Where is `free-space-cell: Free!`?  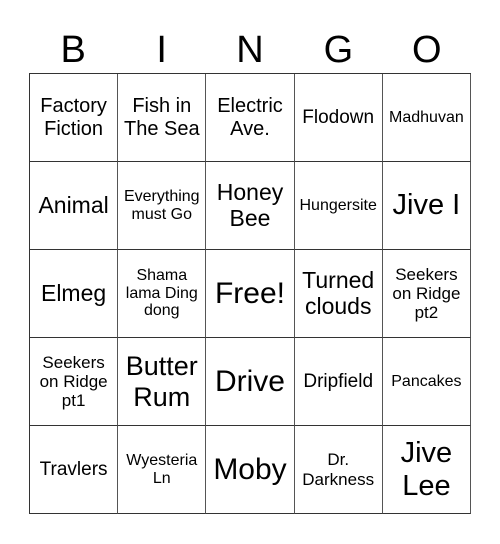 free-space-cell: Free! is located at coordinates (250, 294).